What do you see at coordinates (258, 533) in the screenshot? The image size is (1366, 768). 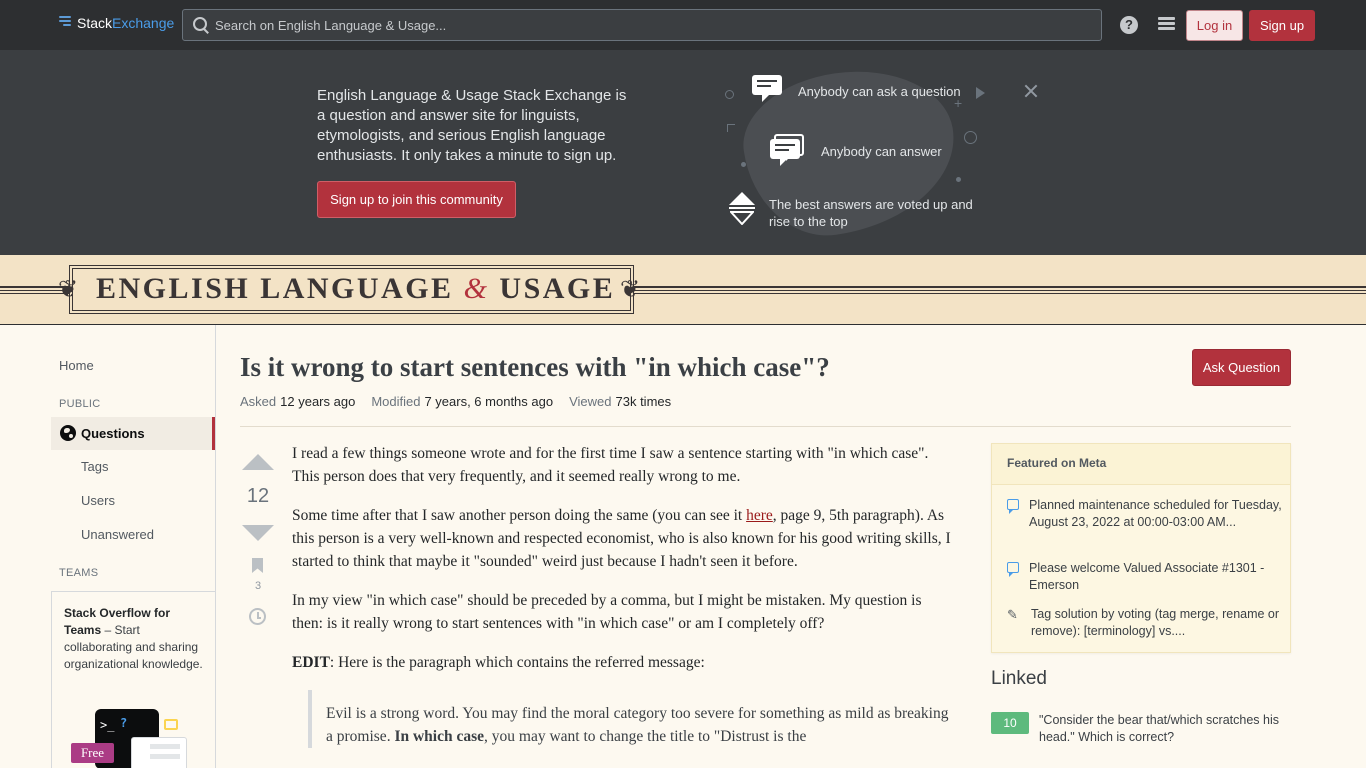 I see `downvote-arrow-icon` at bounding box center [258, 533].